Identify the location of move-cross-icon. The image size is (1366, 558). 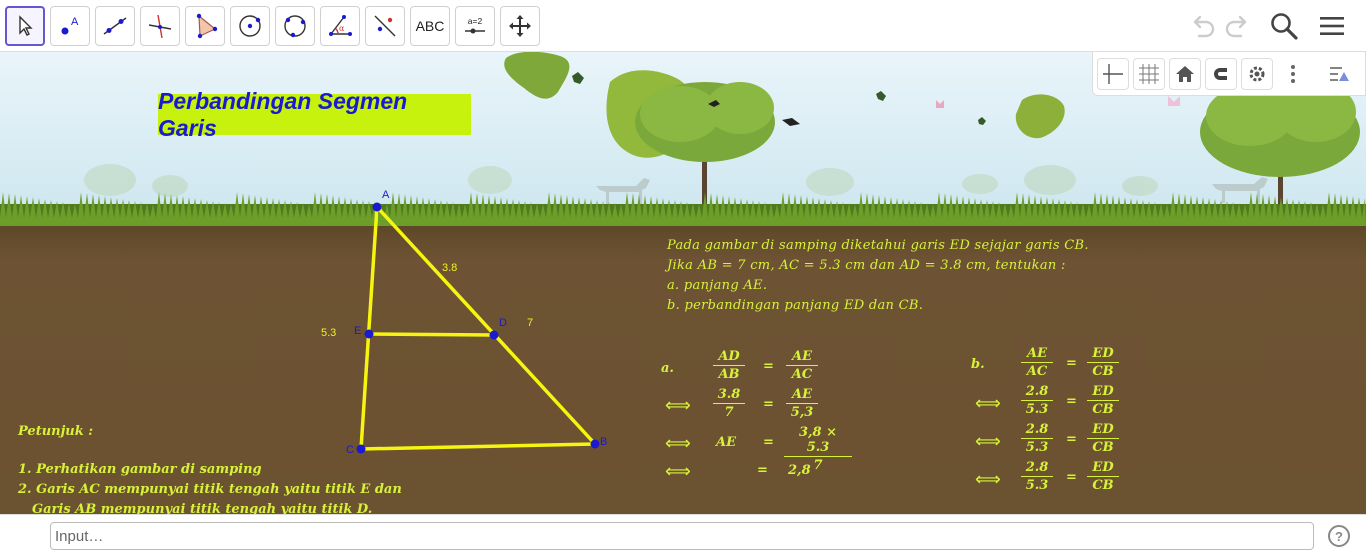
(520, 26).